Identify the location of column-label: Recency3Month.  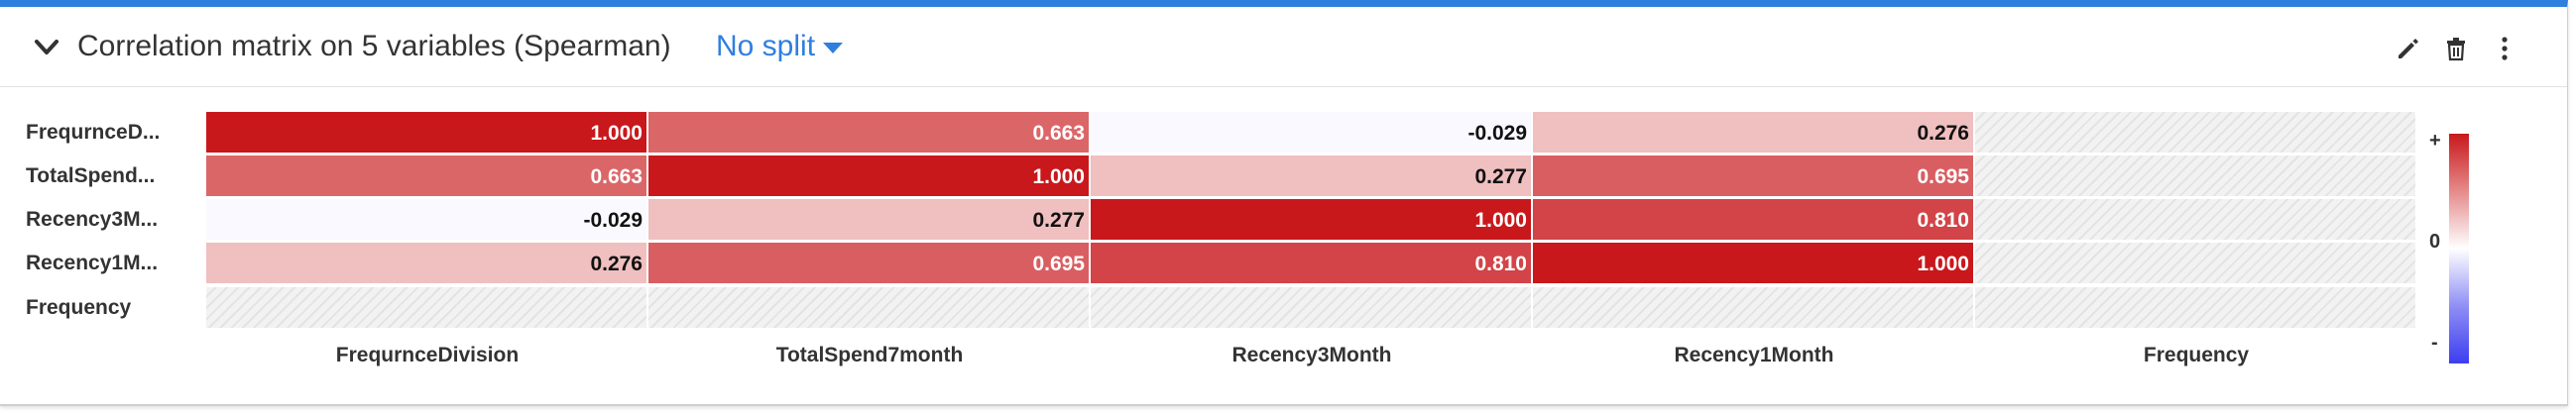
(1311, 355).